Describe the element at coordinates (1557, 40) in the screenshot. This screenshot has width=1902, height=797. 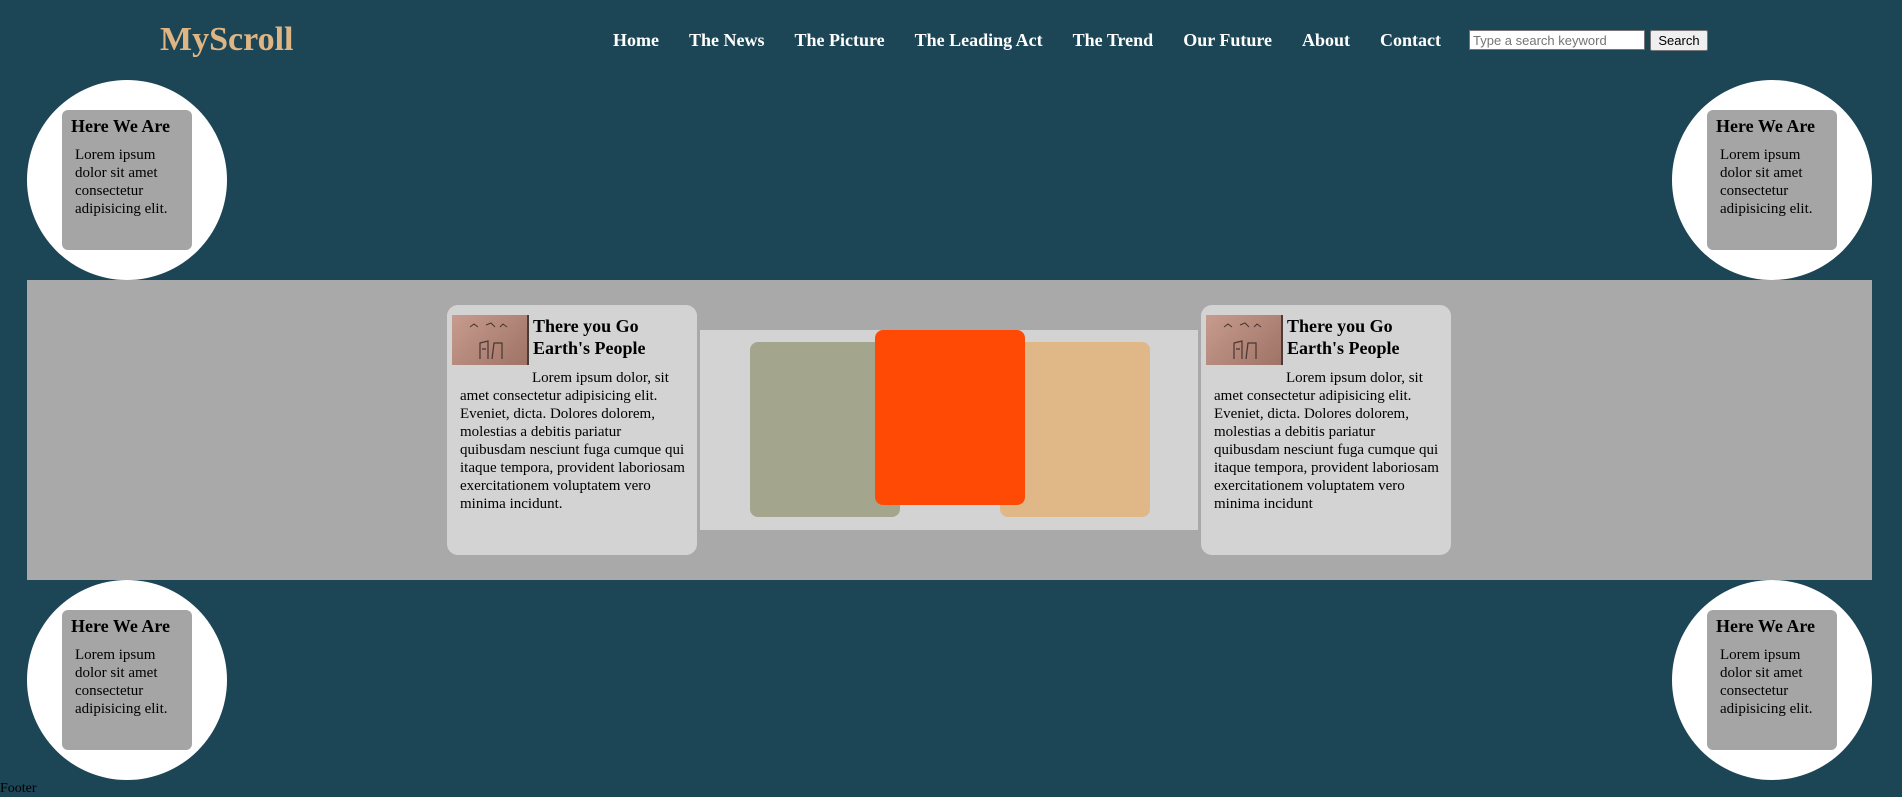
I see `search-input` at that location.